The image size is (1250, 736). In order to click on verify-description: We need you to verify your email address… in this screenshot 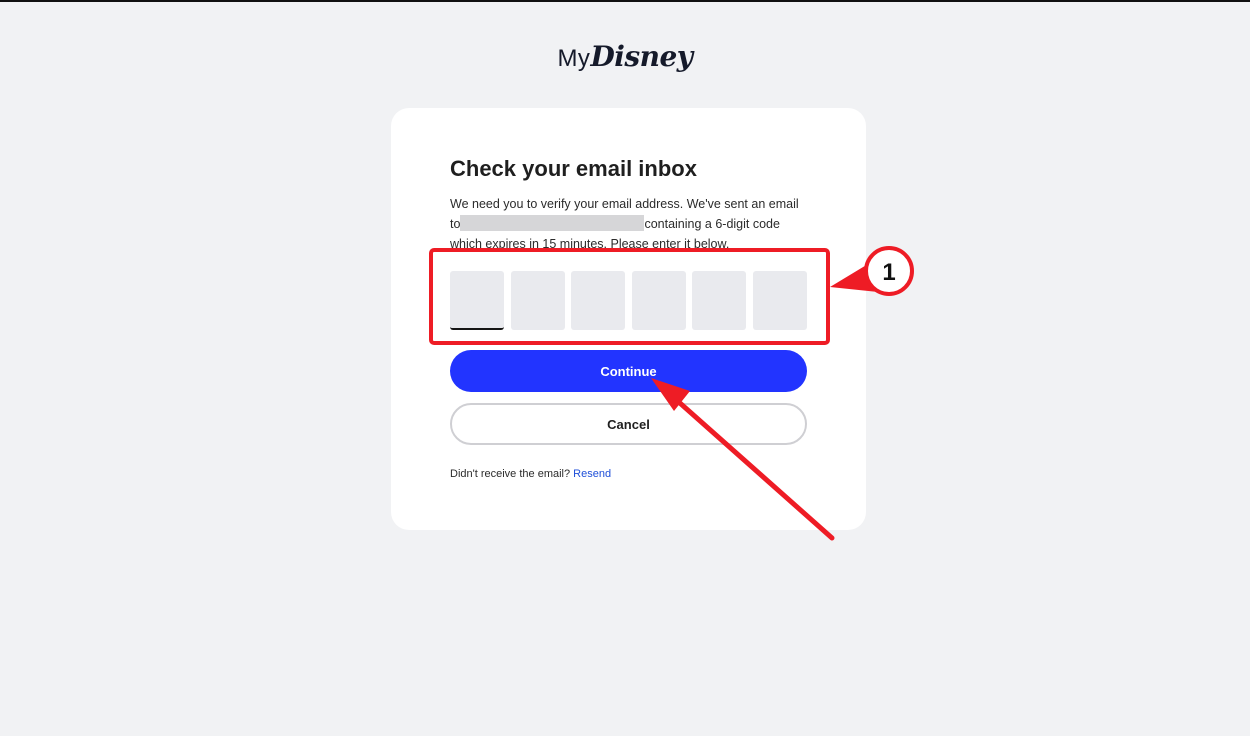, I will do `click(630, 224)`.